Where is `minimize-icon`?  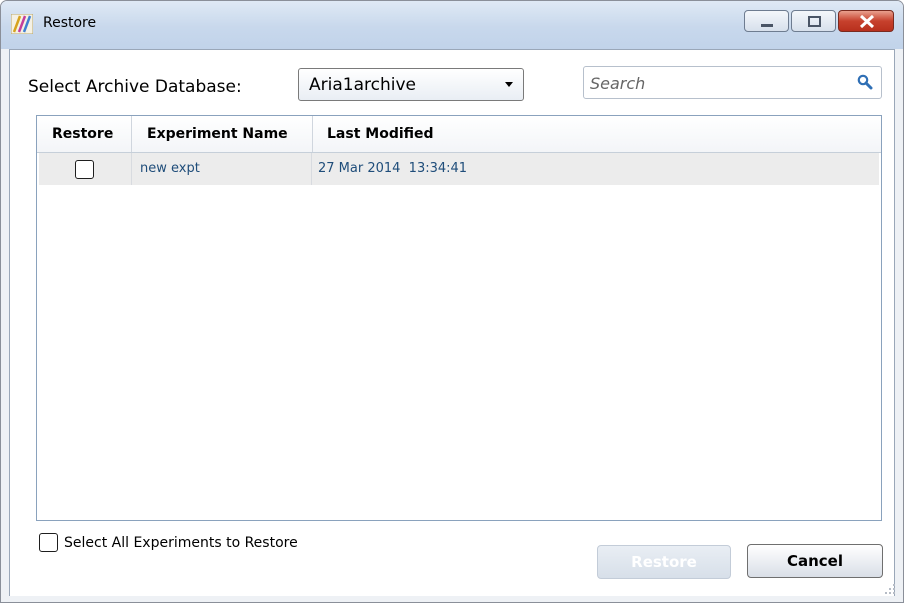
minimize-icon is located at coordinates (767, 25).